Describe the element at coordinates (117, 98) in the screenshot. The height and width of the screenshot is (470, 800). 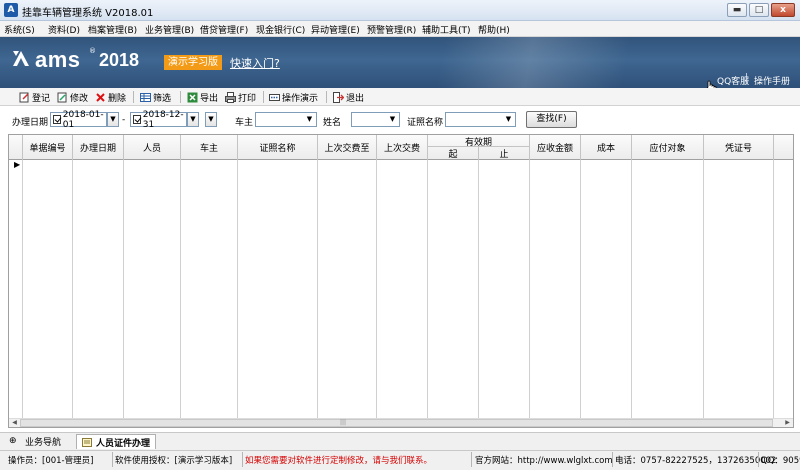
I see `delete-label: 删除` at that location.